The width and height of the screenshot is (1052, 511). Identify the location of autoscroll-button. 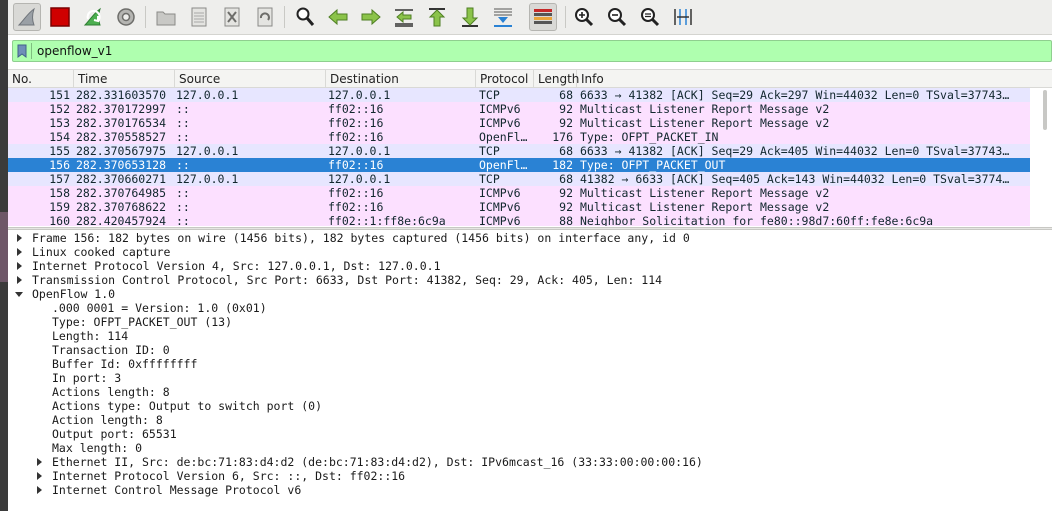
(503, 17).